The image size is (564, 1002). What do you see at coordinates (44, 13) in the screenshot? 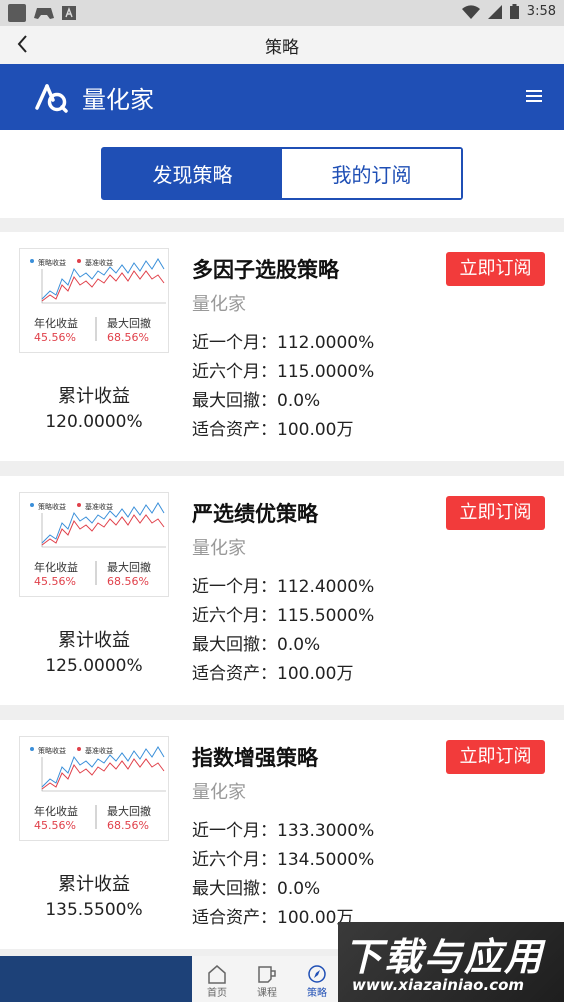
I see `gamepad-icon` at bounding box center [44, 13].